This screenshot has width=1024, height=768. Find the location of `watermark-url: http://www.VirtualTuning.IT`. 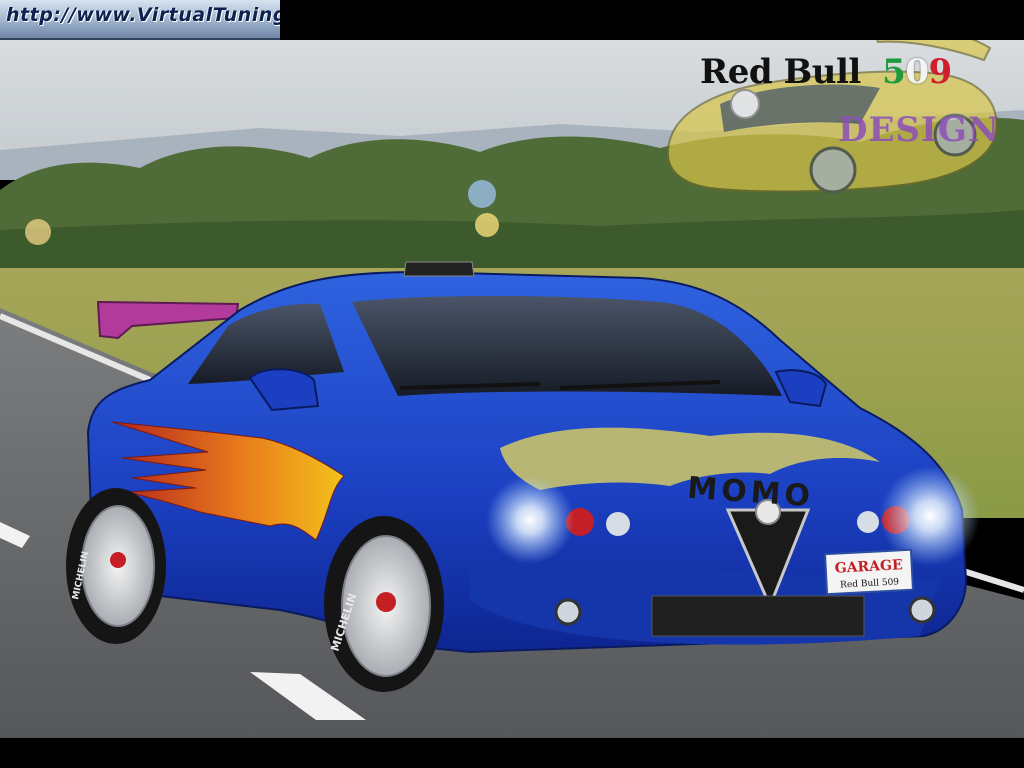

watermark-url: http://www.VirtualTuning.IT is located at coordinates (143, 15).